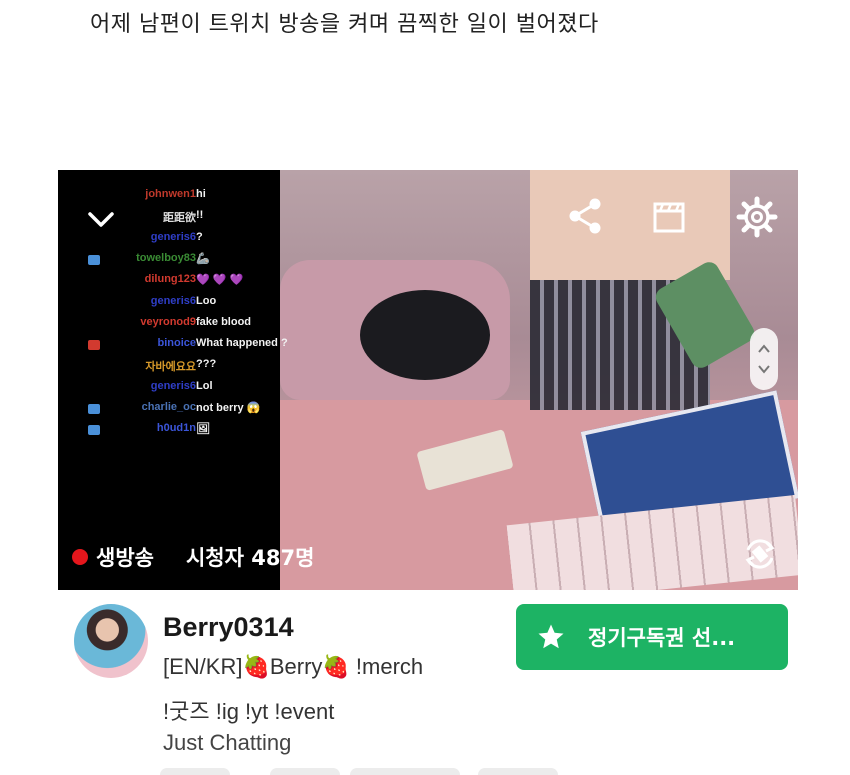 Image resolution: width=850 pixels, height=775 pixels. Describe the element at coordinates (757, 217) in the screenshot. I see `gear-icon` at that location.